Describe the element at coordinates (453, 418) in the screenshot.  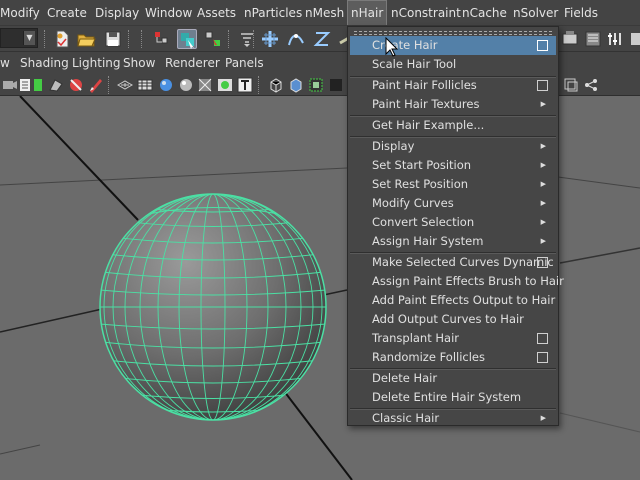
I see `menu-item-classic-hair: Classic Hair ▶` at that location.